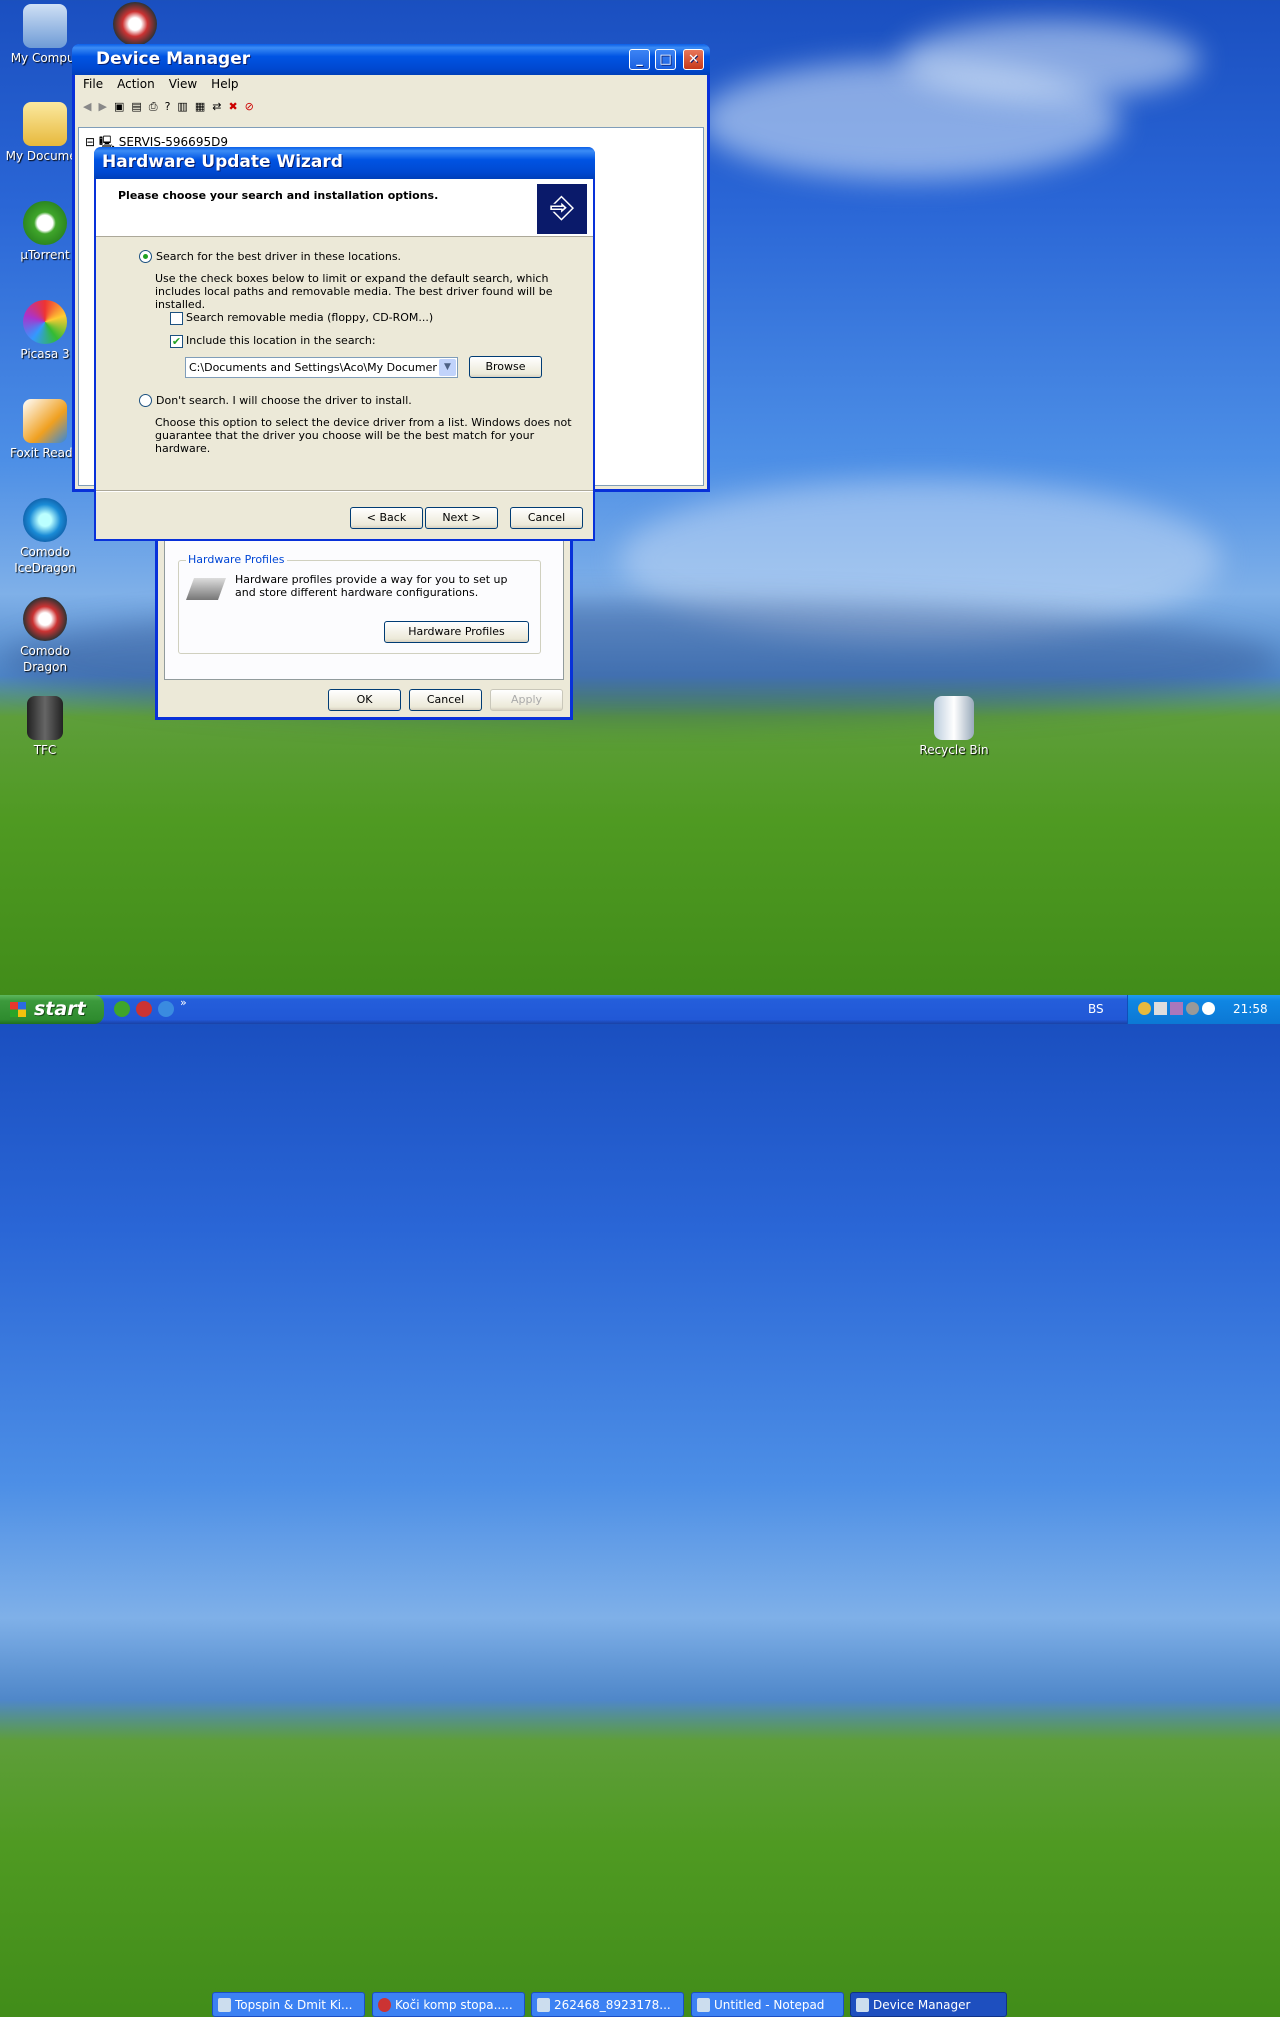 This screenshot has height=2017, width=1280. Describe the element at coordinates (144, 1009) in the screenshot. I see `comodo-dragon-icon` at that location.